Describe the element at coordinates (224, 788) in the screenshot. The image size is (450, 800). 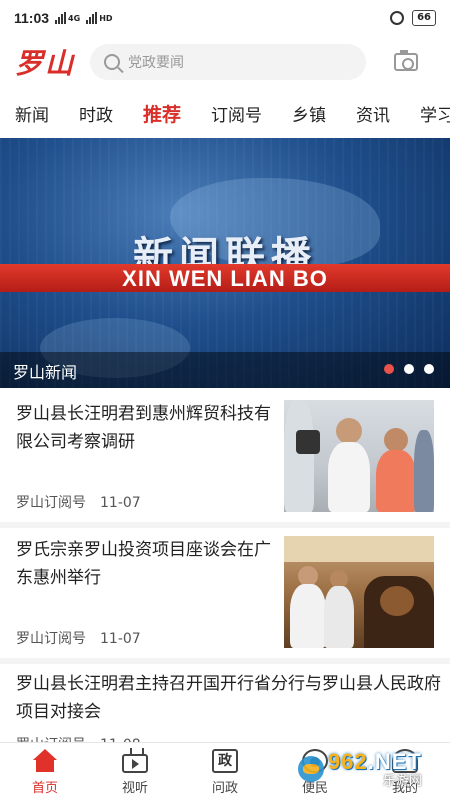
I see `nav-ask-label: 问政` at that location.